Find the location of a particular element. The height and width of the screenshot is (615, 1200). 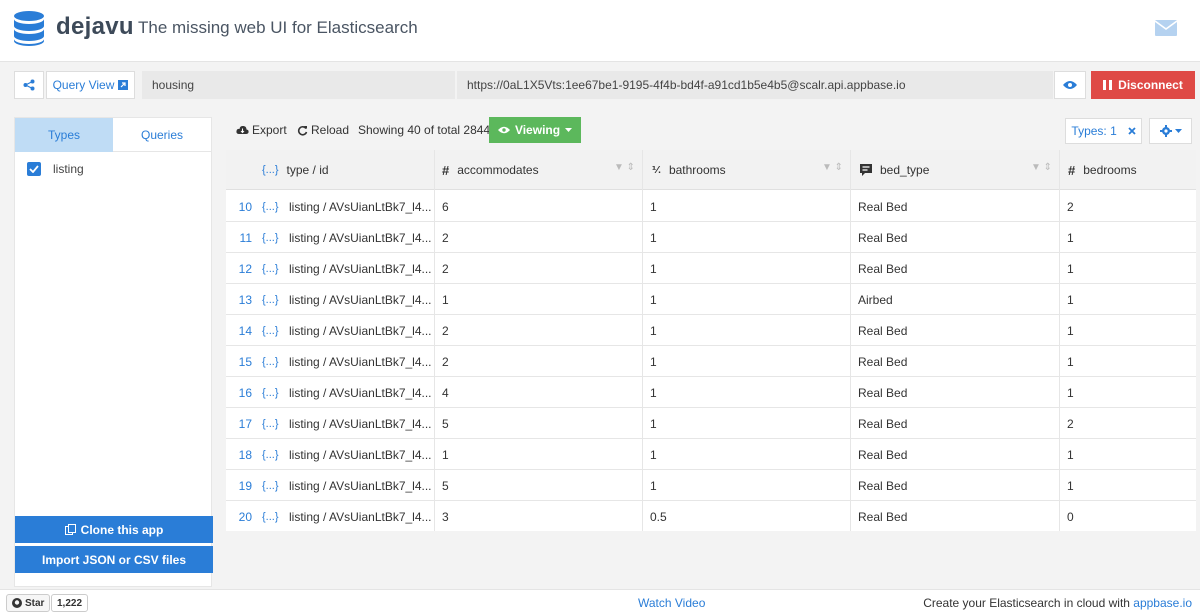

cell-accommodates: 3 is located at coordinates (445, 516).